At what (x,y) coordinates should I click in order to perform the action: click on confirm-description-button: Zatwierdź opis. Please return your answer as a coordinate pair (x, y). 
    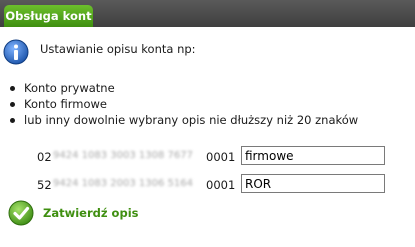
    Looking at the image, I should click on (73, 213).